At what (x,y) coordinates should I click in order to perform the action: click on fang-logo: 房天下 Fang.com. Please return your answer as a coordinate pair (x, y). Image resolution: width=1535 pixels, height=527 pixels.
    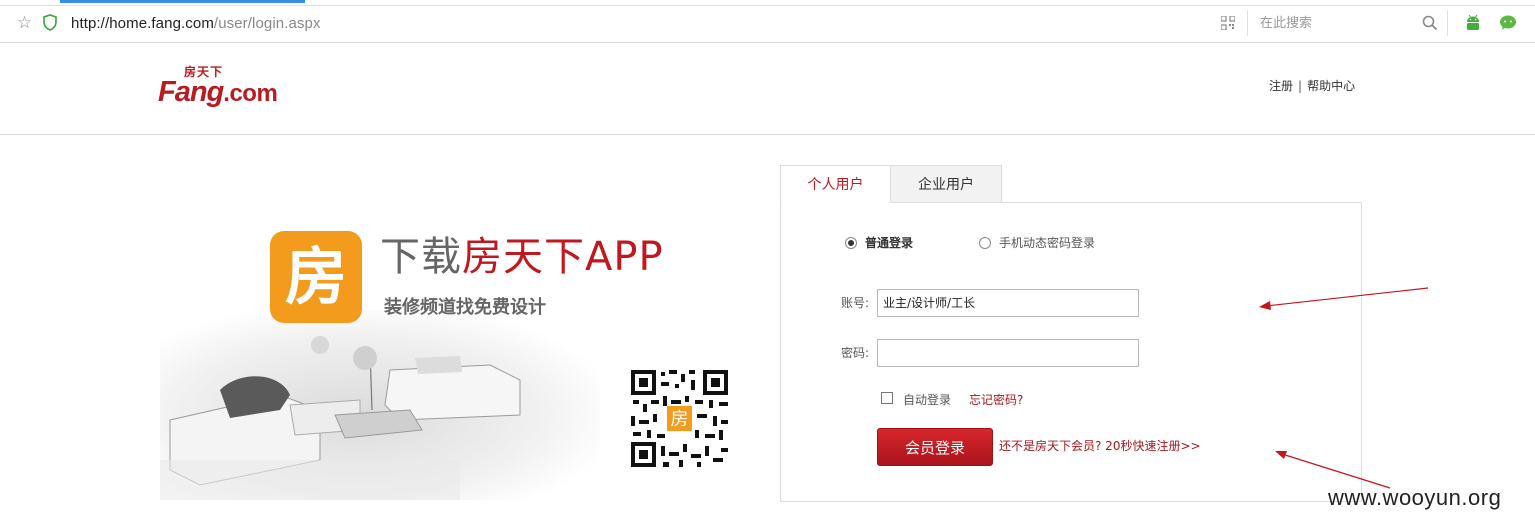
    Looking at the image, I should click on (228, 87).